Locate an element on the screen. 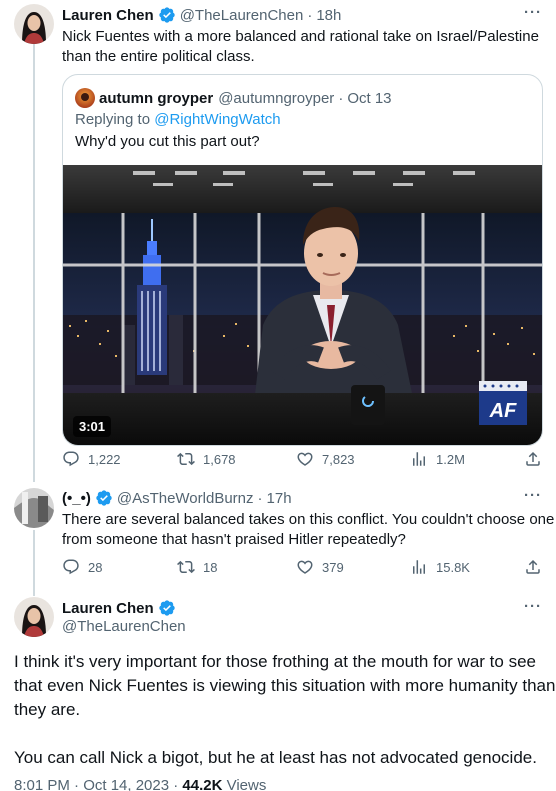 Image resolution: width=556 pixels, height=791 pixels. like-count: 7,823 is located at coordinates (338, 459).